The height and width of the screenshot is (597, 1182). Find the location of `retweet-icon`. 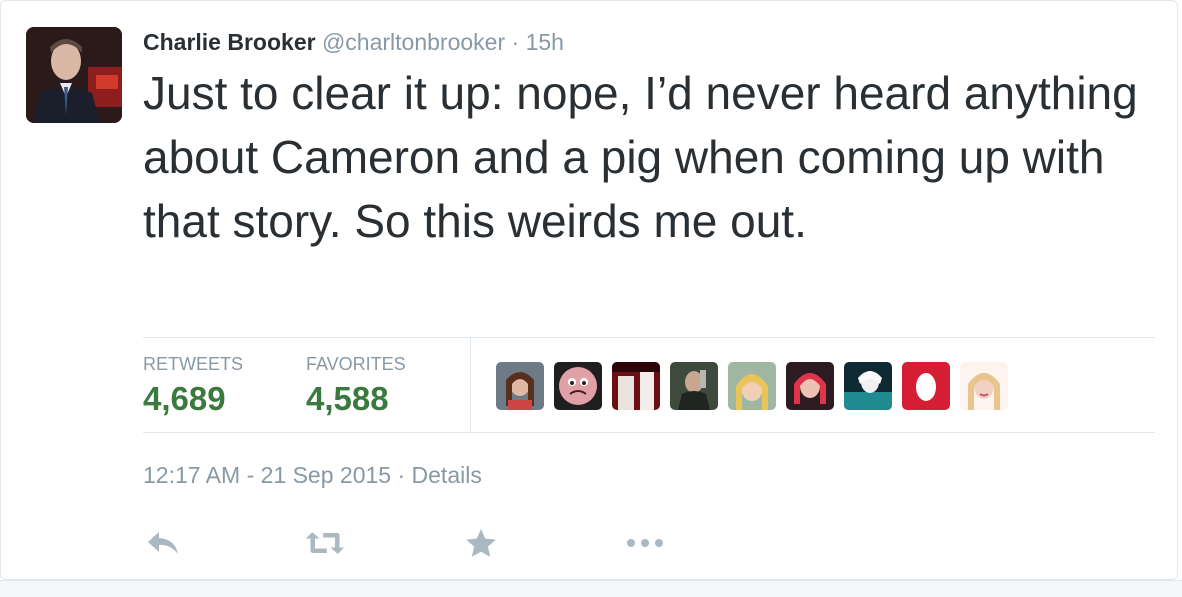

retweet-icon is located at coordinates (325, 543).